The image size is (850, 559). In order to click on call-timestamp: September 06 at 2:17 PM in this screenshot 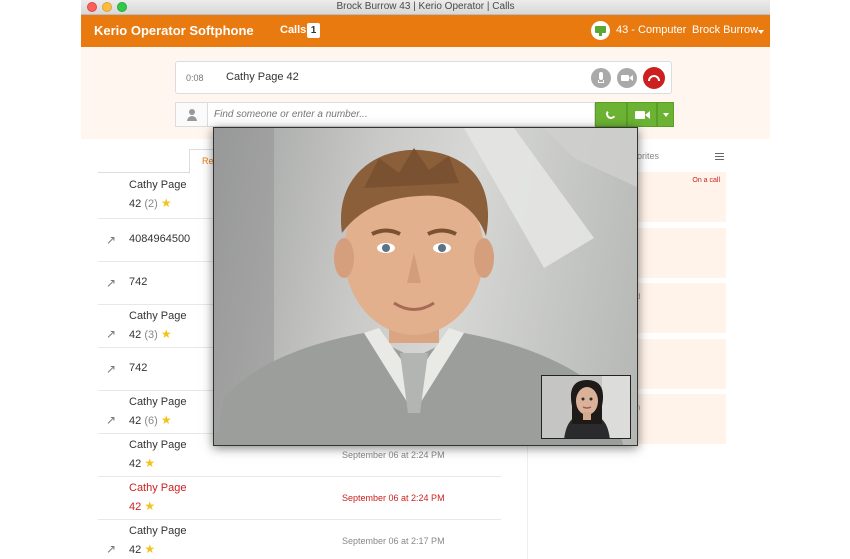, I will do `click(393, 541)`.